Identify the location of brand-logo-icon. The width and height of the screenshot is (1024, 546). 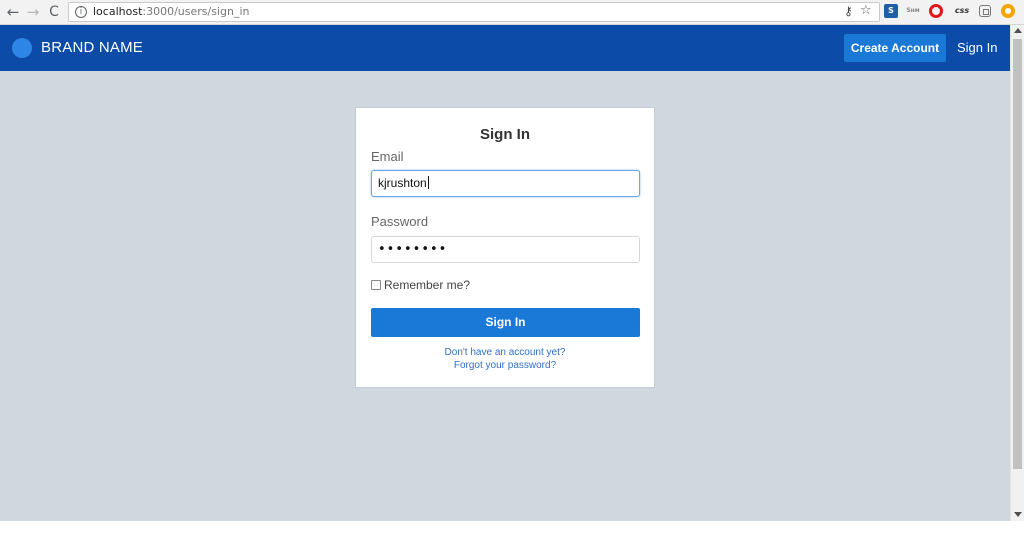
(22, 48).